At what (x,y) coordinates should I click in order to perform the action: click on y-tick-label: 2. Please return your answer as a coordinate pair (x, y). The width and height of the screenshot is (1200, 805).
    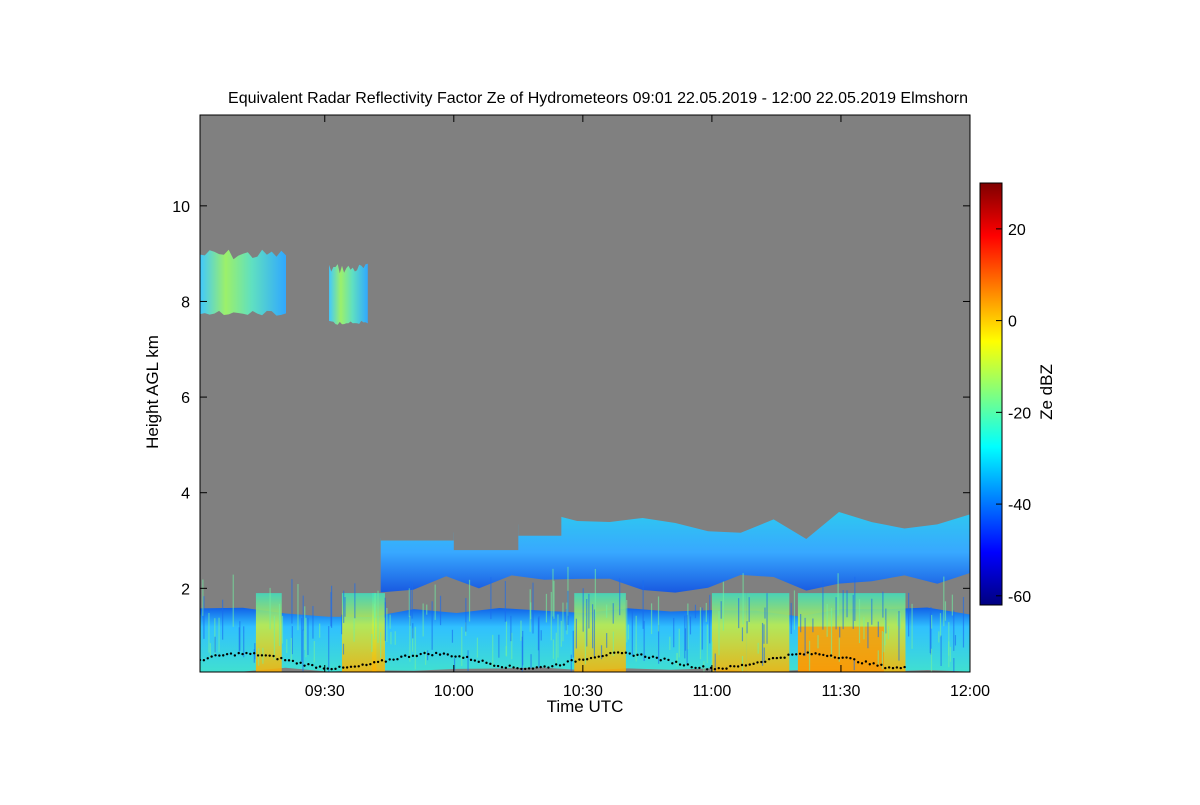
    Looking at the image, I should click on (185, 589).